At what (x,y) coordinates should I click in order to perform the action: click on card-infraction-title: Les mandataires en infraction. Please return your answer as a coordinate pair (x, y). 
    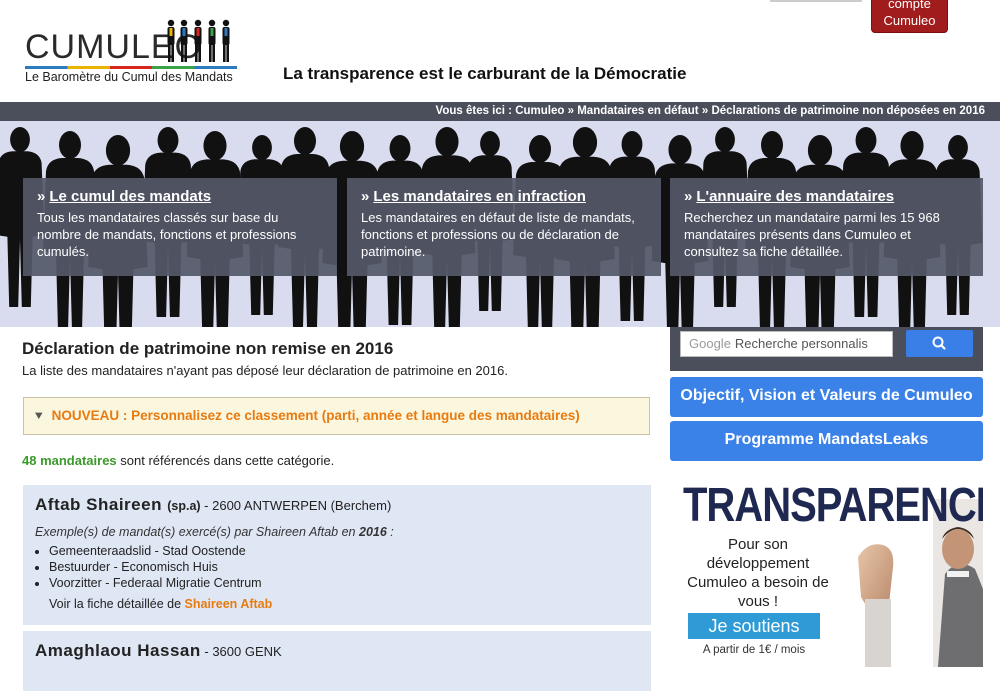
    Looking at the image, I should click on (479, 196).